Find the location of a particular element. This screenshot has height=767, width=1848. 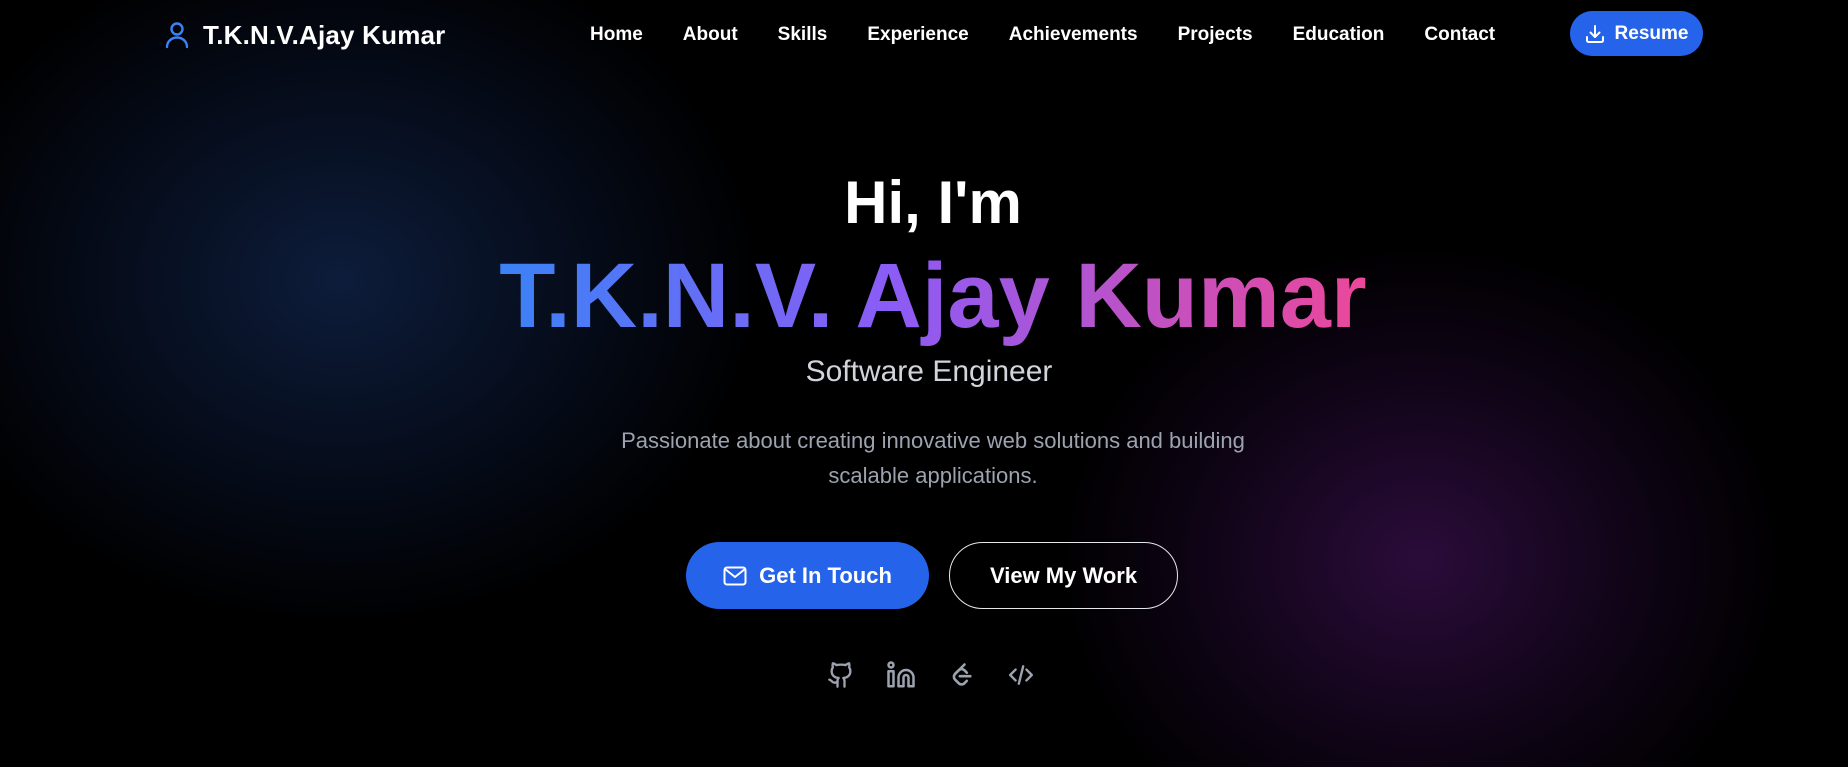

nav-link-home: Home is located at coordinates (616, 35).